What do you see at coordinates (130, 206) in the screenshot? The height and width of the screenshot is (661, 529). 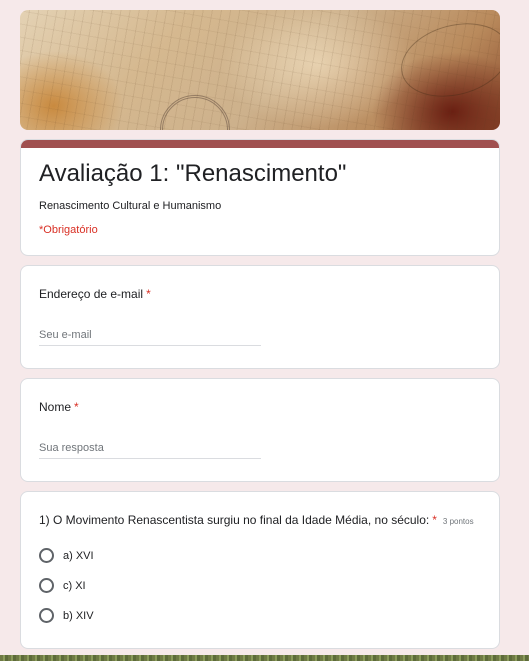 I see `form-description: Renascimento Cultural e Humanismo` at bounding box center [130, 206].